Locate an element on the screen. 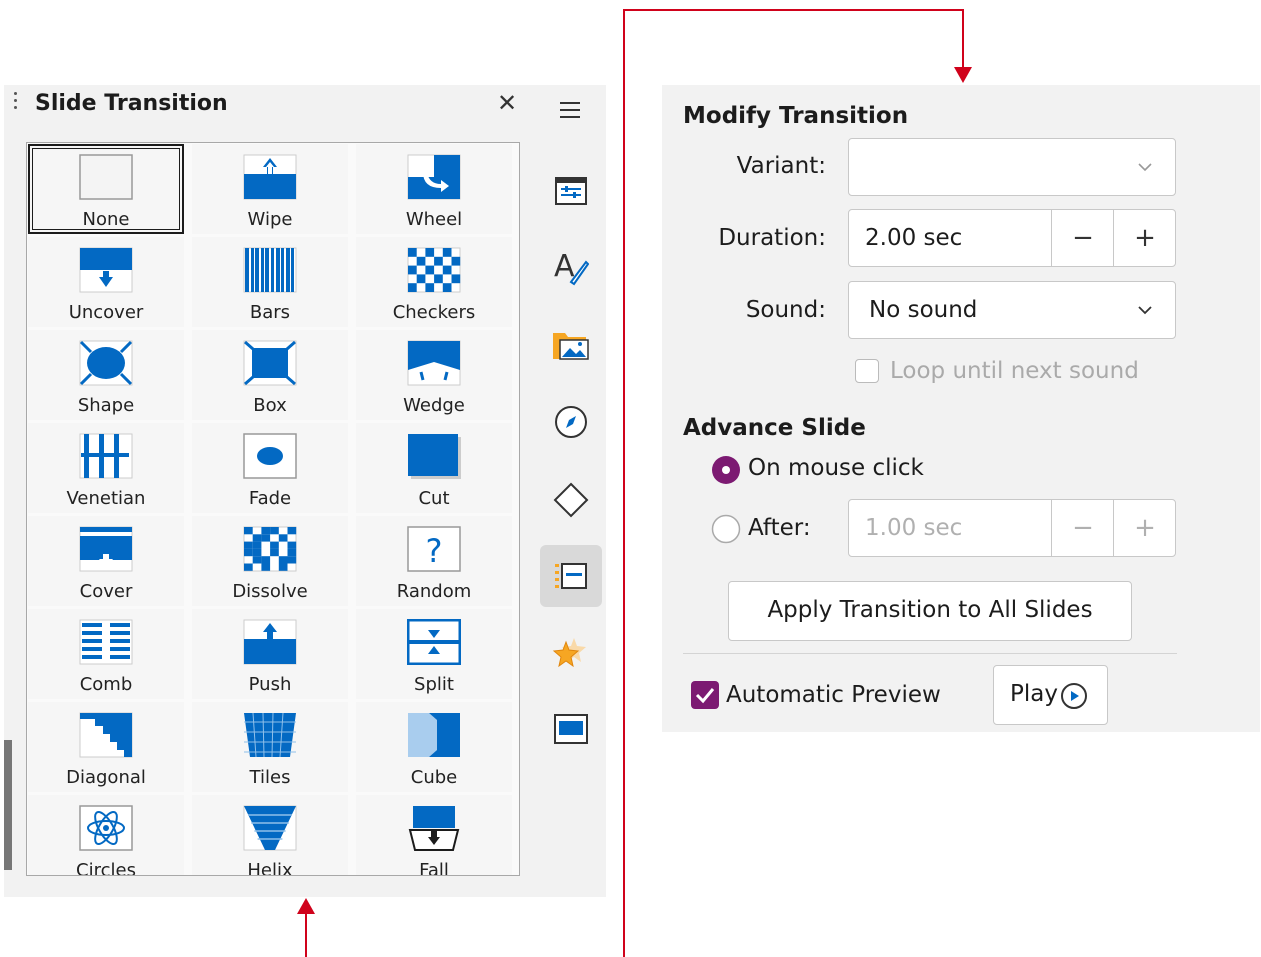 Image resolution: width=1261 pixels, height=957 pixels. panel-title: Slide Transition is located at coordinates (131, 103).